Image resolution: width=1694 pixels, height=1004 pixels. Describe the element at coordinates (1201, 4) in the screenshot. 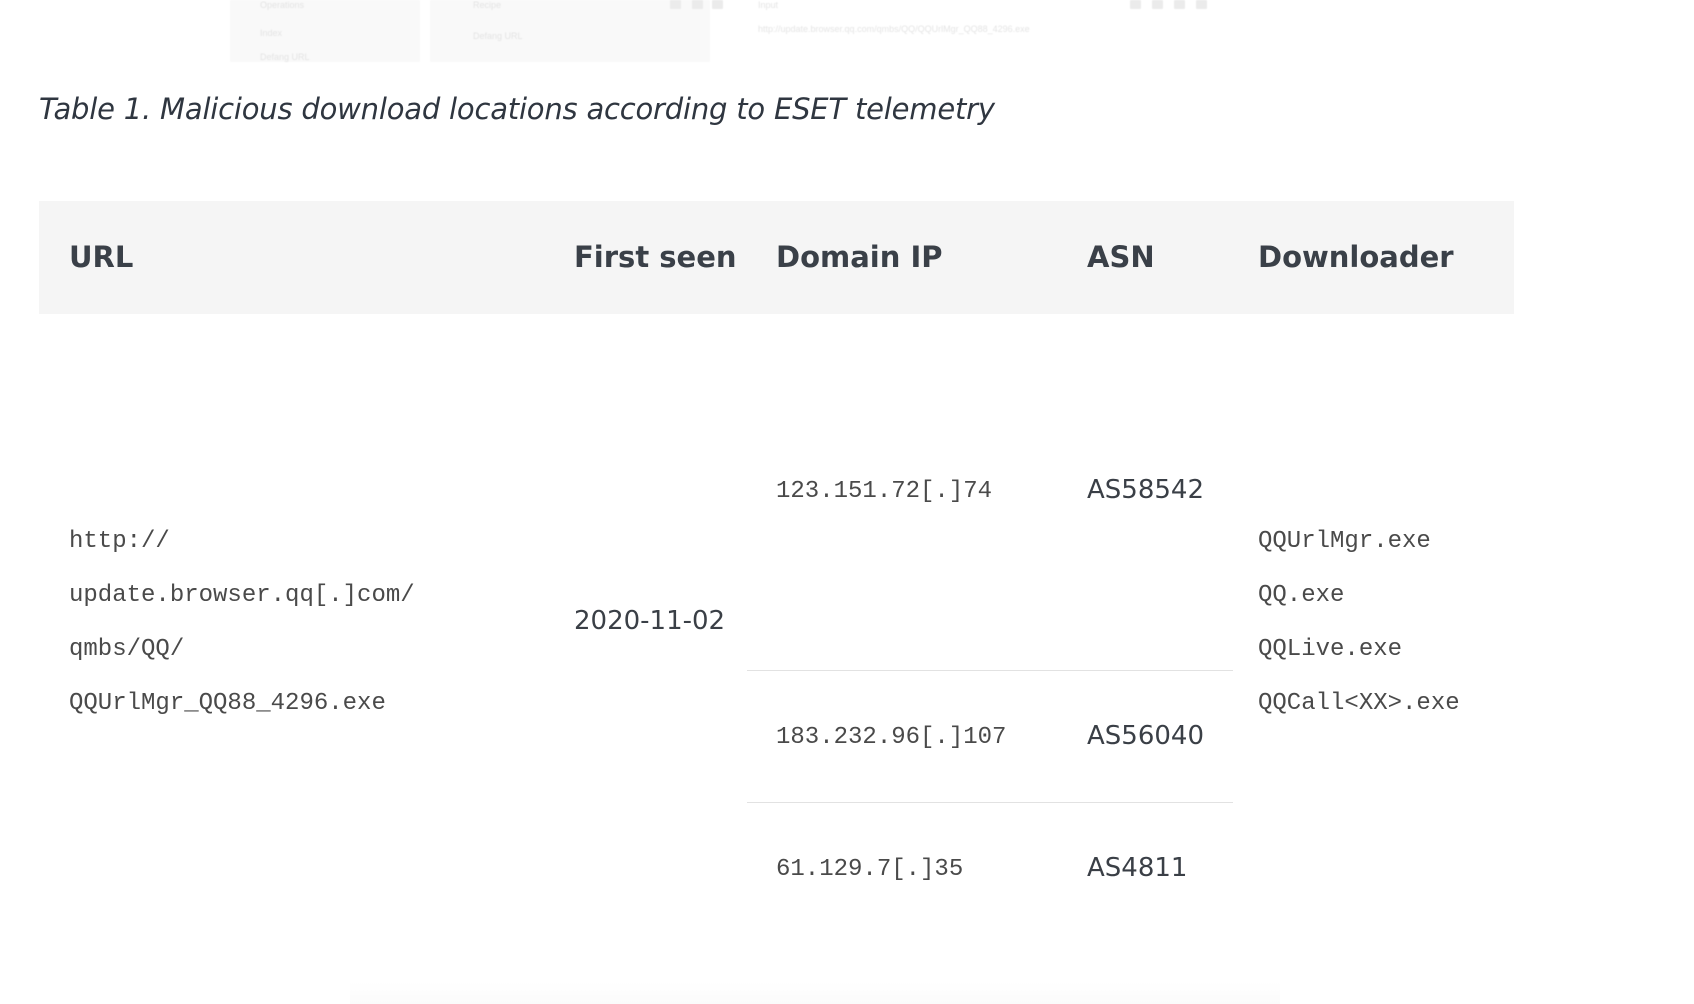

I see `ghost-layout-icon` at that location.